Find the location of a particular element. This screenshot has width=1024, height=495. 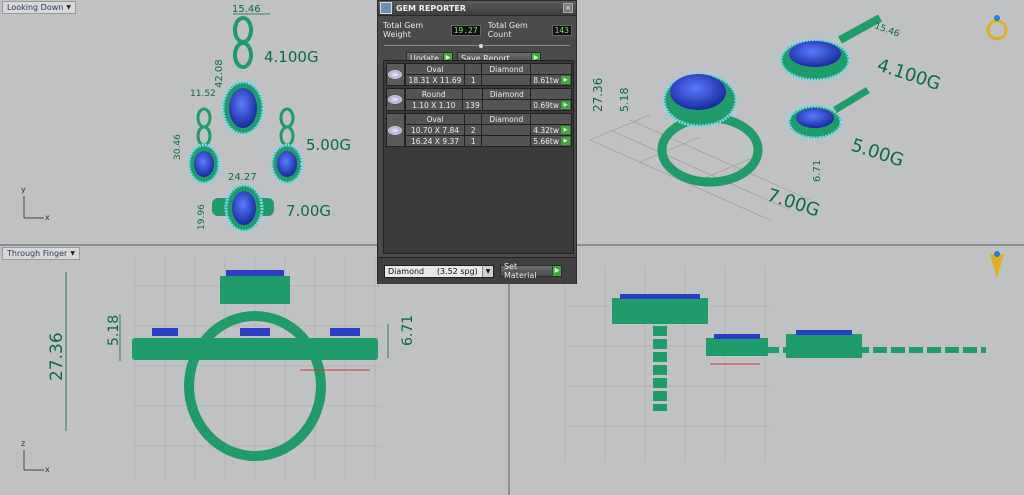

ring-logo-icon is located at coordinates (997, 28).